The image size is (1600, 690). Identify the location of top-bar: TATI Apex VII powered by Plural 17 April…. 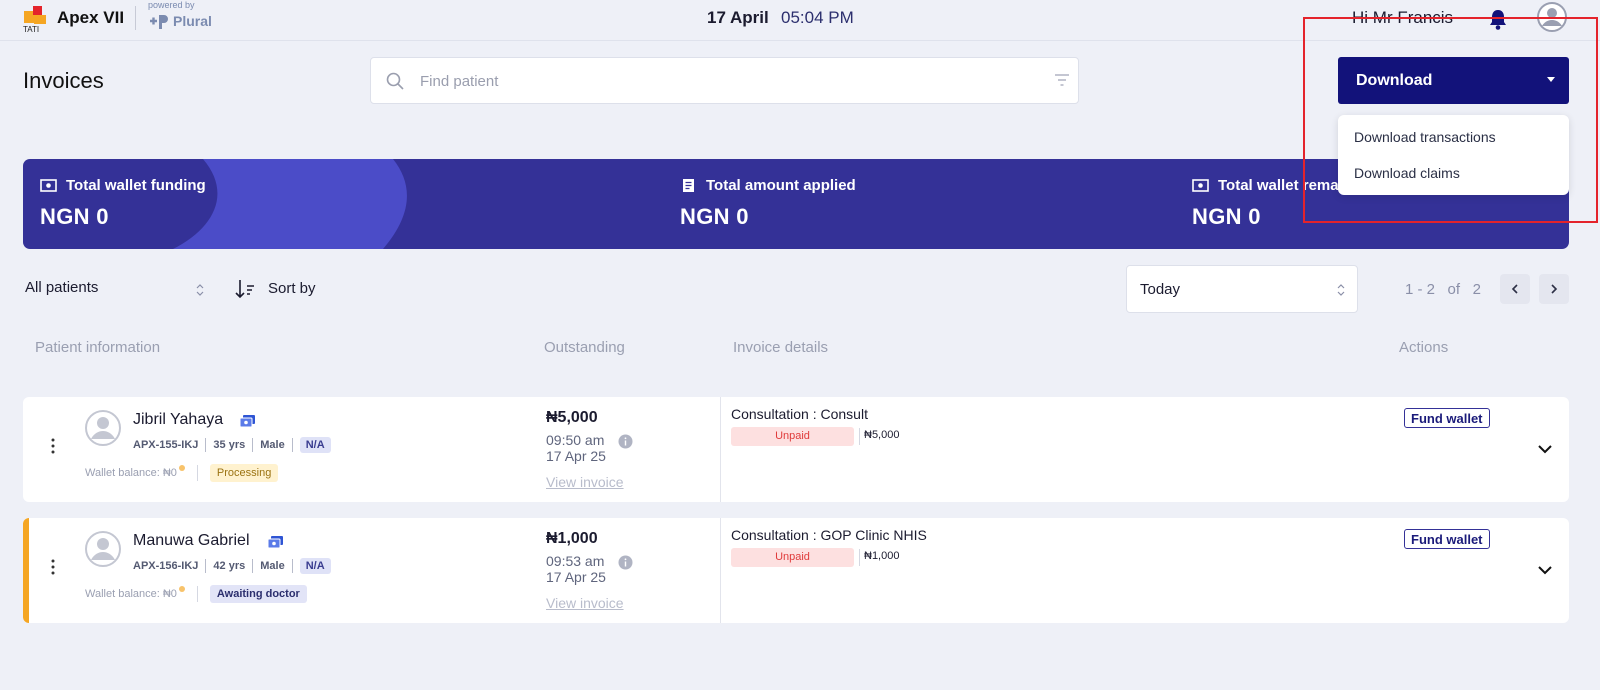
(800, 20).